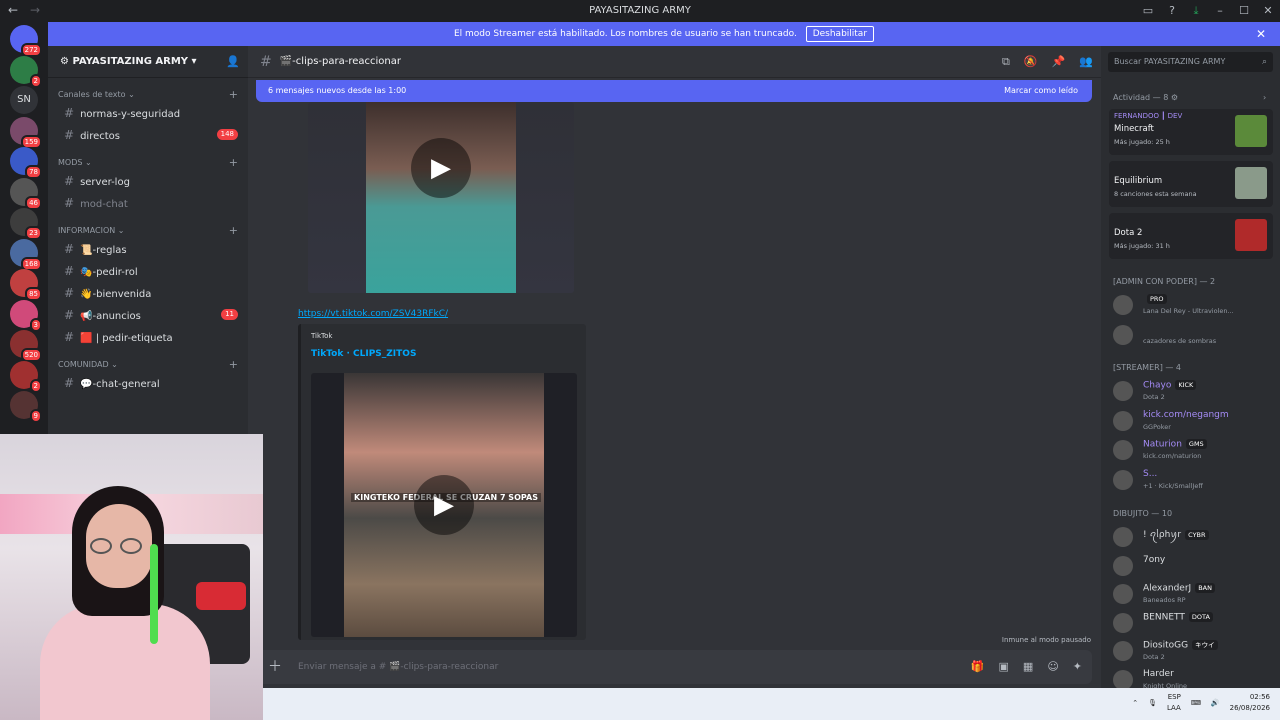 The image size is (1280, 720). Describe the element at coordinates (24, 100) in the screenshot. I see `server-icon: SN` at that location.